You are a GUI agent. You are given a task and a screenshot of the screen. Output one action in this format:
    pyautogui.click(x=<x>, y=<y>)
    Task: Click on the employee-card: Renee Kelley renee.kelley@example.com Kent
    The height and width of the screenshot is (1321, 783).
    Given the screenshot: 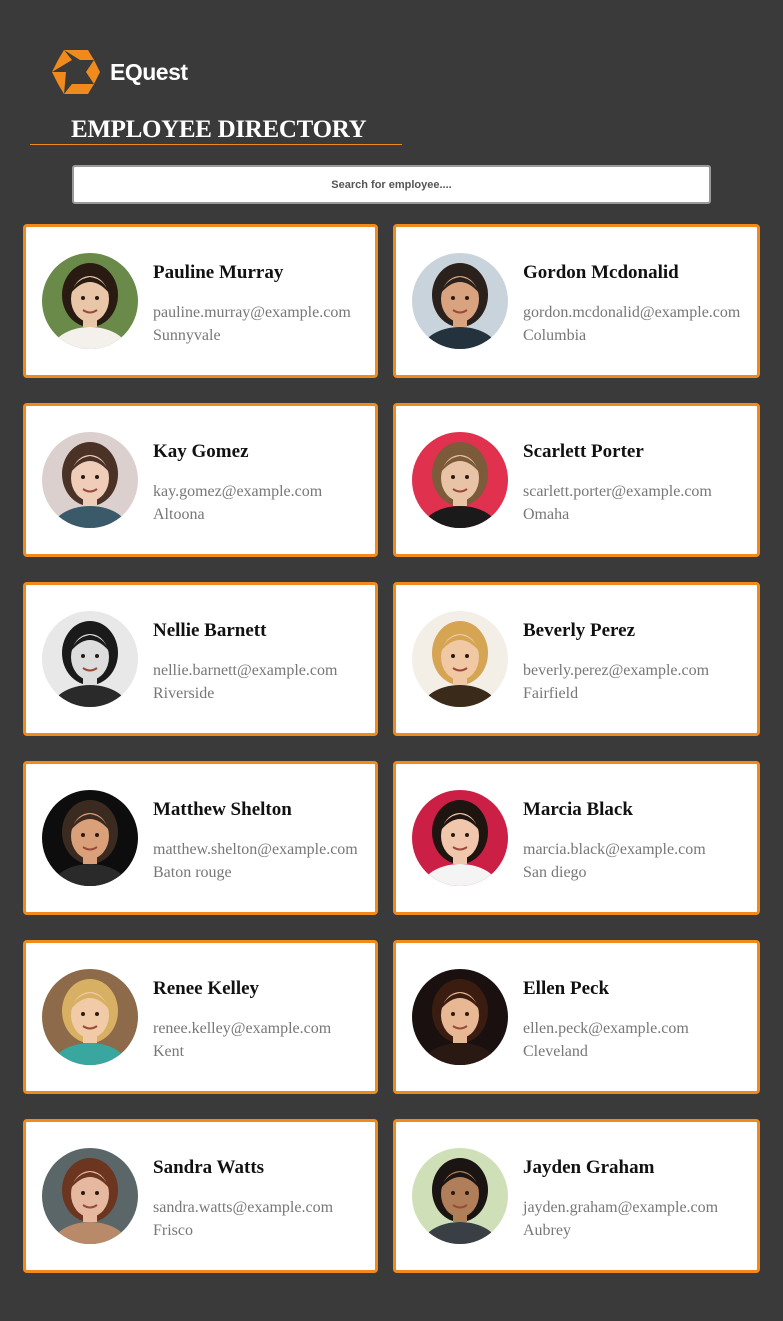 What is the action you would take?
    pyautogui.click(x=200, y=1017)
    